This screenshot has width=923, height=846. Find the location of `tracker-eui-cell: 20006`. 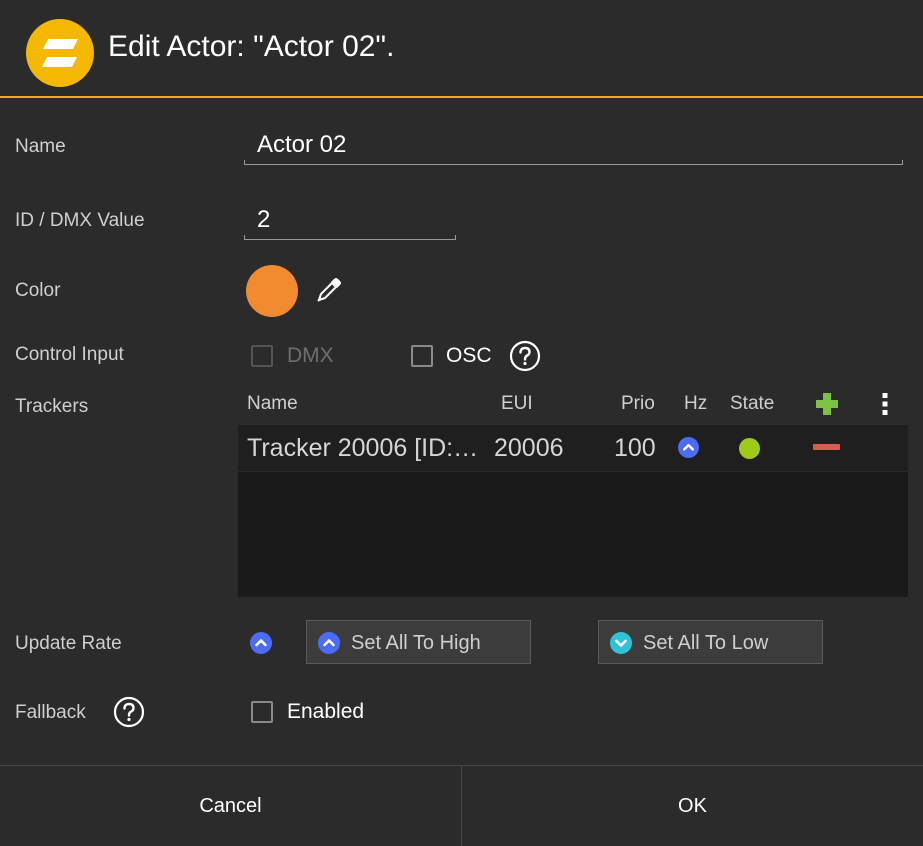

tracker-eui-cell: 20006 is located at coordinates (529, 448).